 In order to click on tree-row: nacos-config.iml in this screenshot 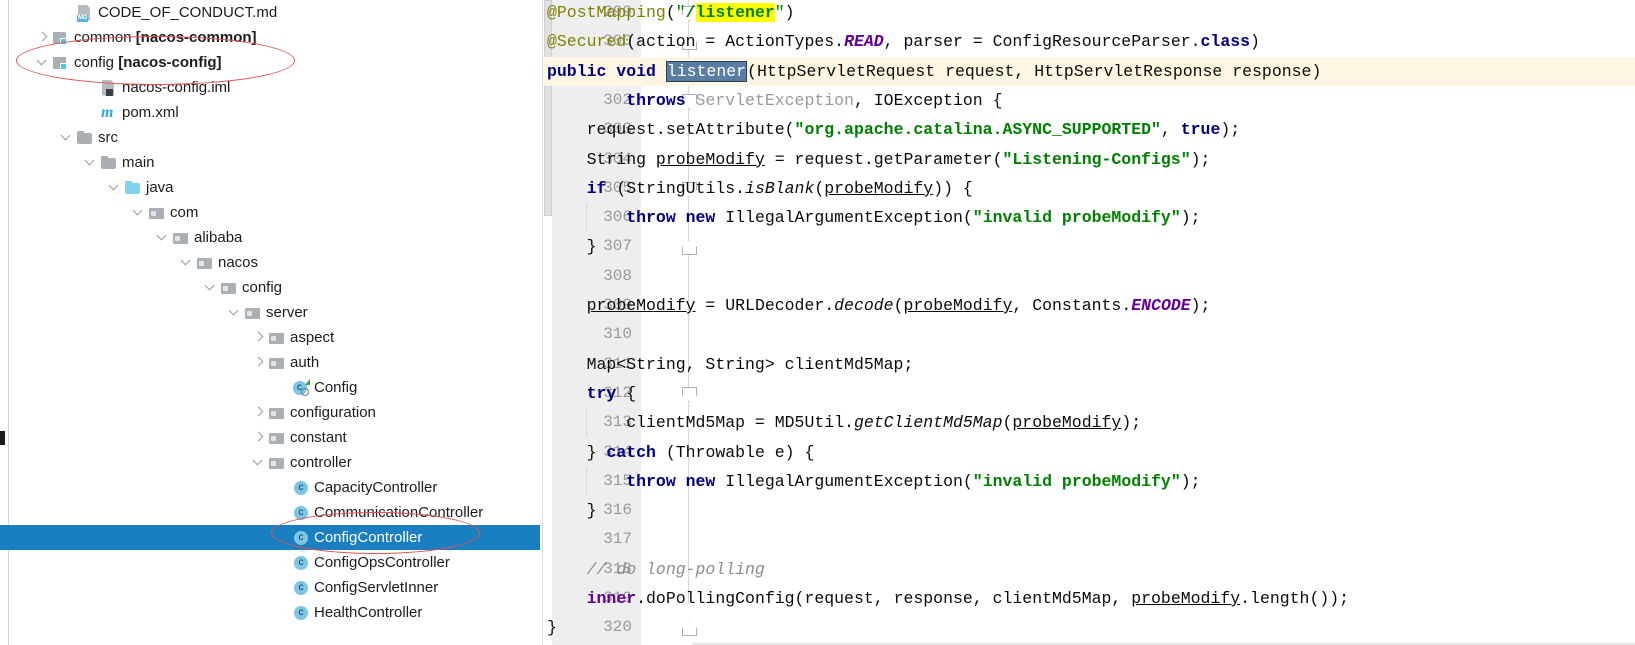, I will do `click(271, 87)`.